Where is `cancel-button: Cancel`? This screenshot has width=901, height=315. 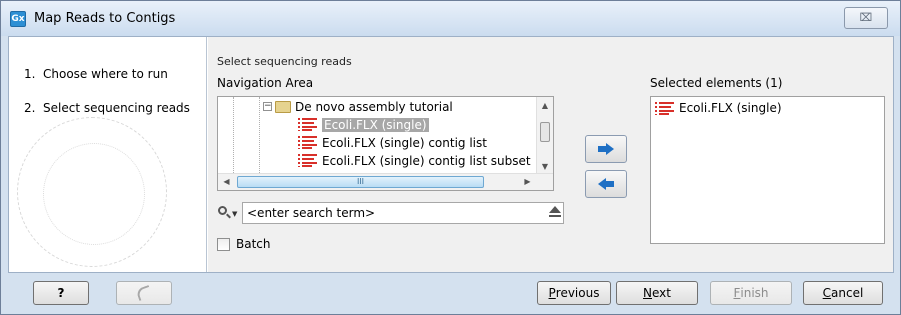 cancel-button: Cancel is located at coordinates (843, 293).